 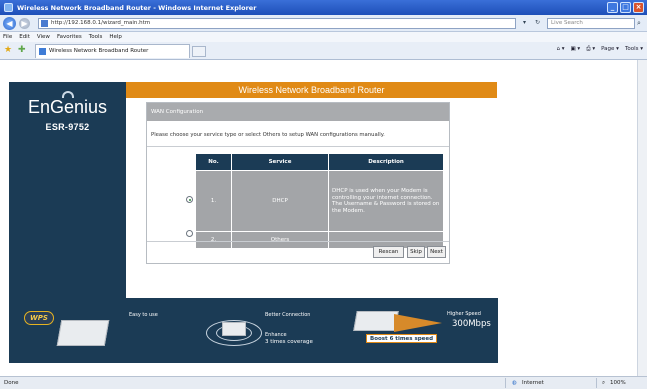 What do you see at coordinates (323, 382) in the screenshot?
I see `status-bar: Done ◍ Internet ⌕ 100%` at bounding box center [323, 382].